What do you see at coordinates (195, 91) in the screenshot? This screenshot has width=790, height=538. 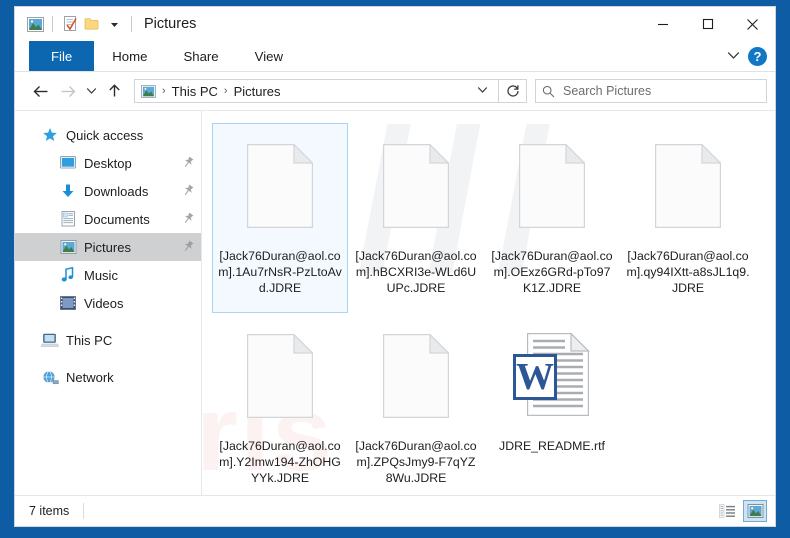 I see `breadcrumb-this-pc: This PC` at bounding box center [195, 91].